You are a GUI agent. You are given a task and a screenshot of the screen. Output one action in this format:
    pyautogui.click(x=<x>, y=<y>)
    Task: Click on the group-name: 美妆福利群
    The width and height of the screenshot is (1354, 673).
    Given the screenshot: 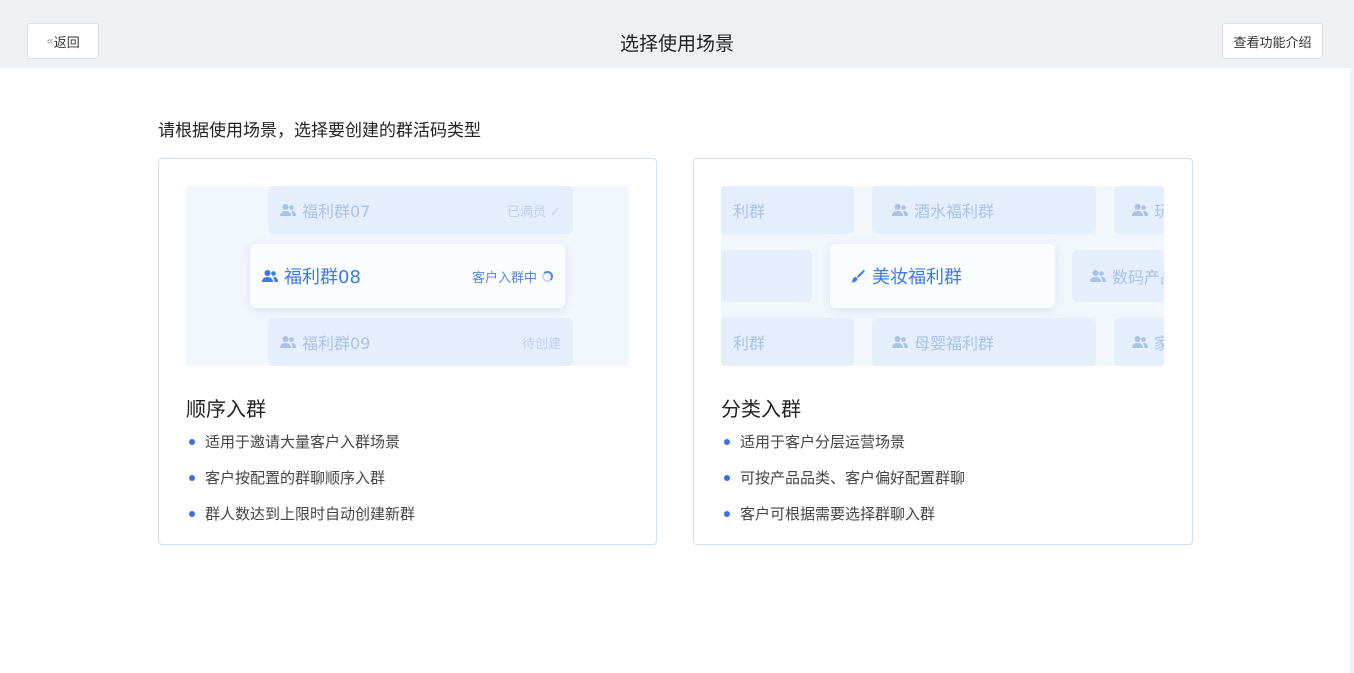 What is the action you would take?
    pyautogui.click(x=917, y=277)
    